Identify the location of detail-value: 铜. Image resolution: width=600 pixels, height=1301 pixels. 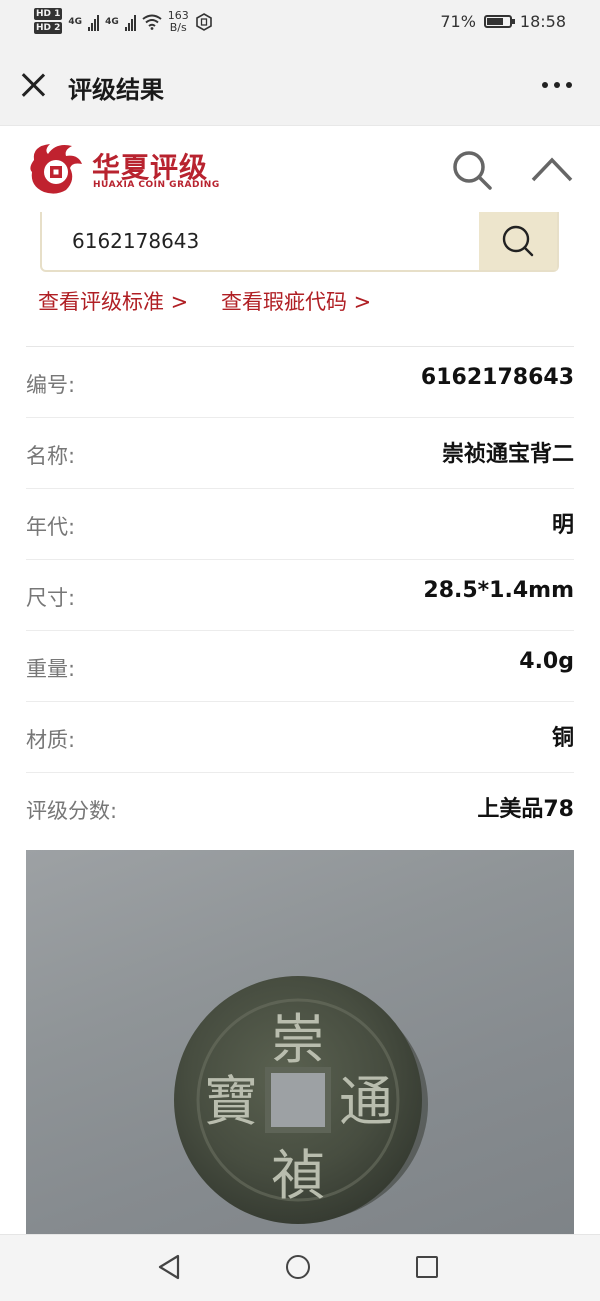
(562, 738).